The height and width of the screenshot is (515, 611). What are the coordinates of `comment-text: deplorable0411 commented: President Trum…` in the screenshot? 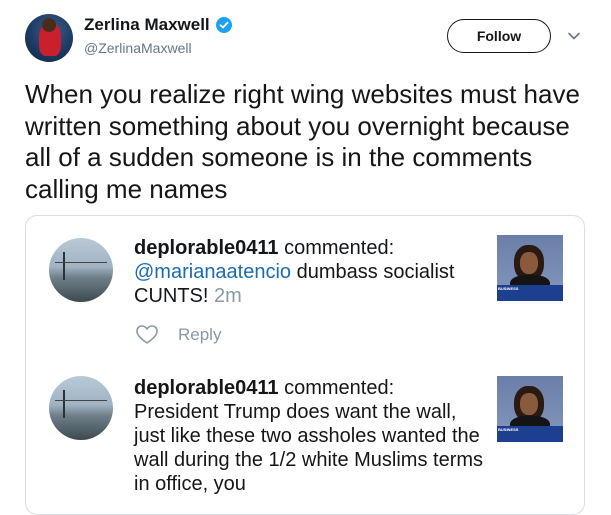 It's located at (309, 436).